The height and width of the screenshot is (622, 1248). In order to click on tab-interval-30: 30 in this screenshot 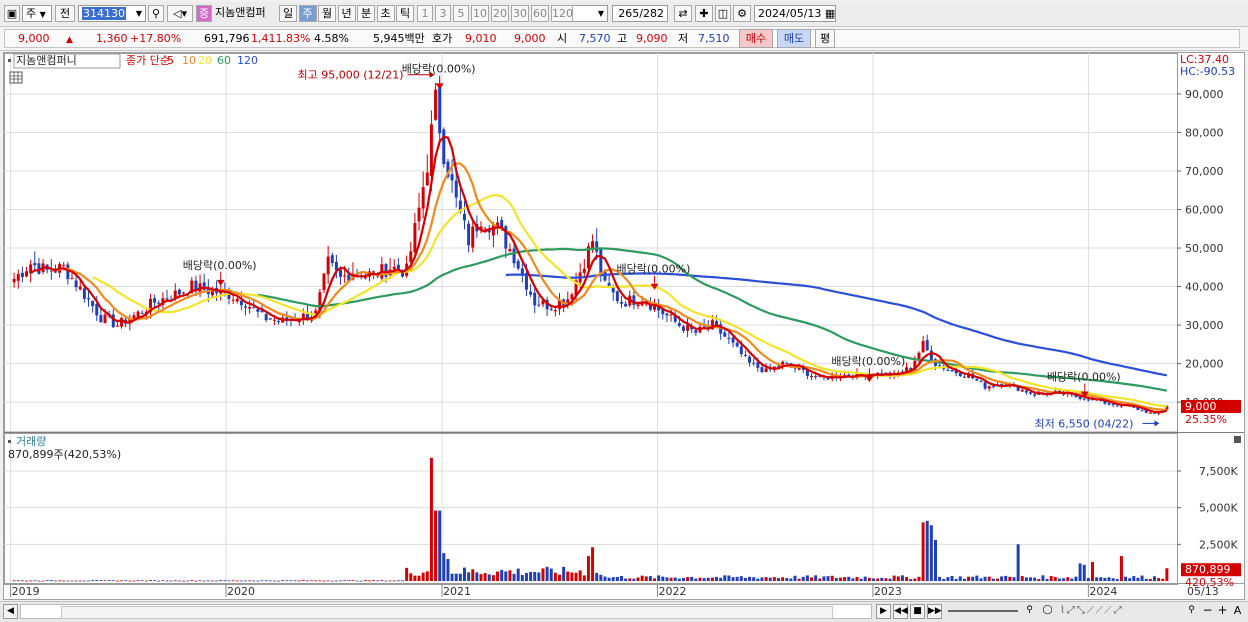, I will do `click(520, 13)`.